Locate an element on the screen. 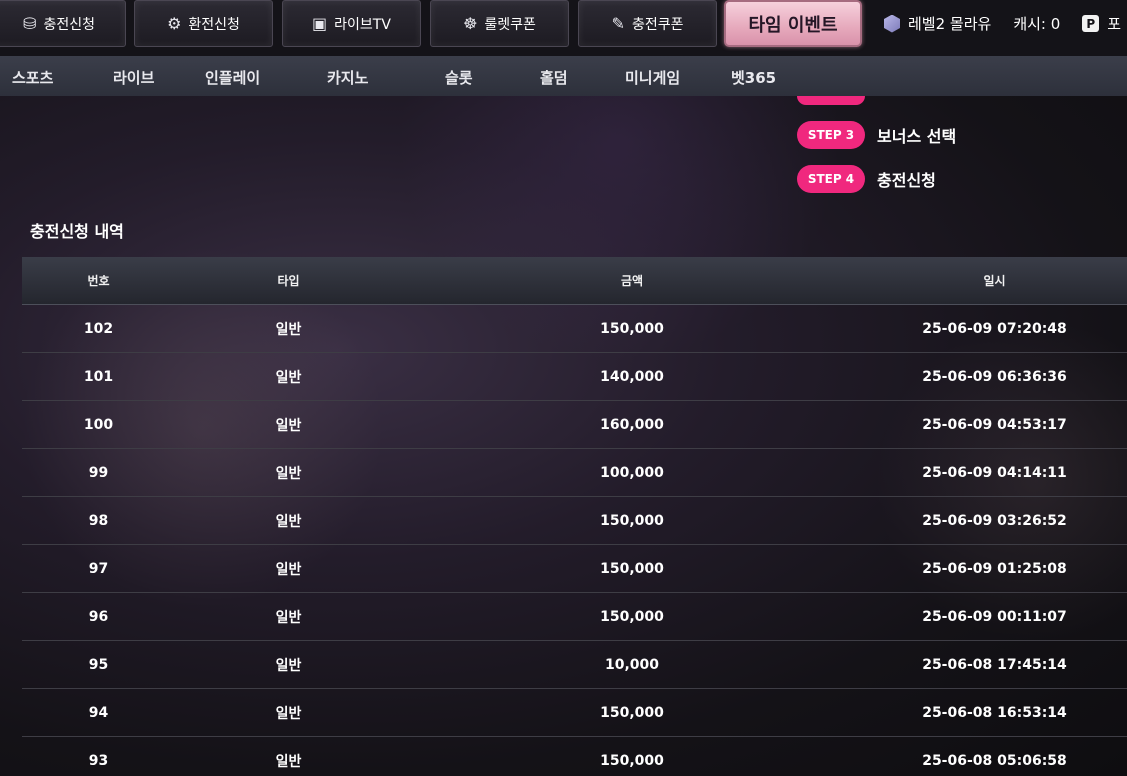 Image resolution: width=1127 pixels, height=776 pixels. cell-datetime: 25-06-09 01:25:08 is located at coordinates (994, 568).